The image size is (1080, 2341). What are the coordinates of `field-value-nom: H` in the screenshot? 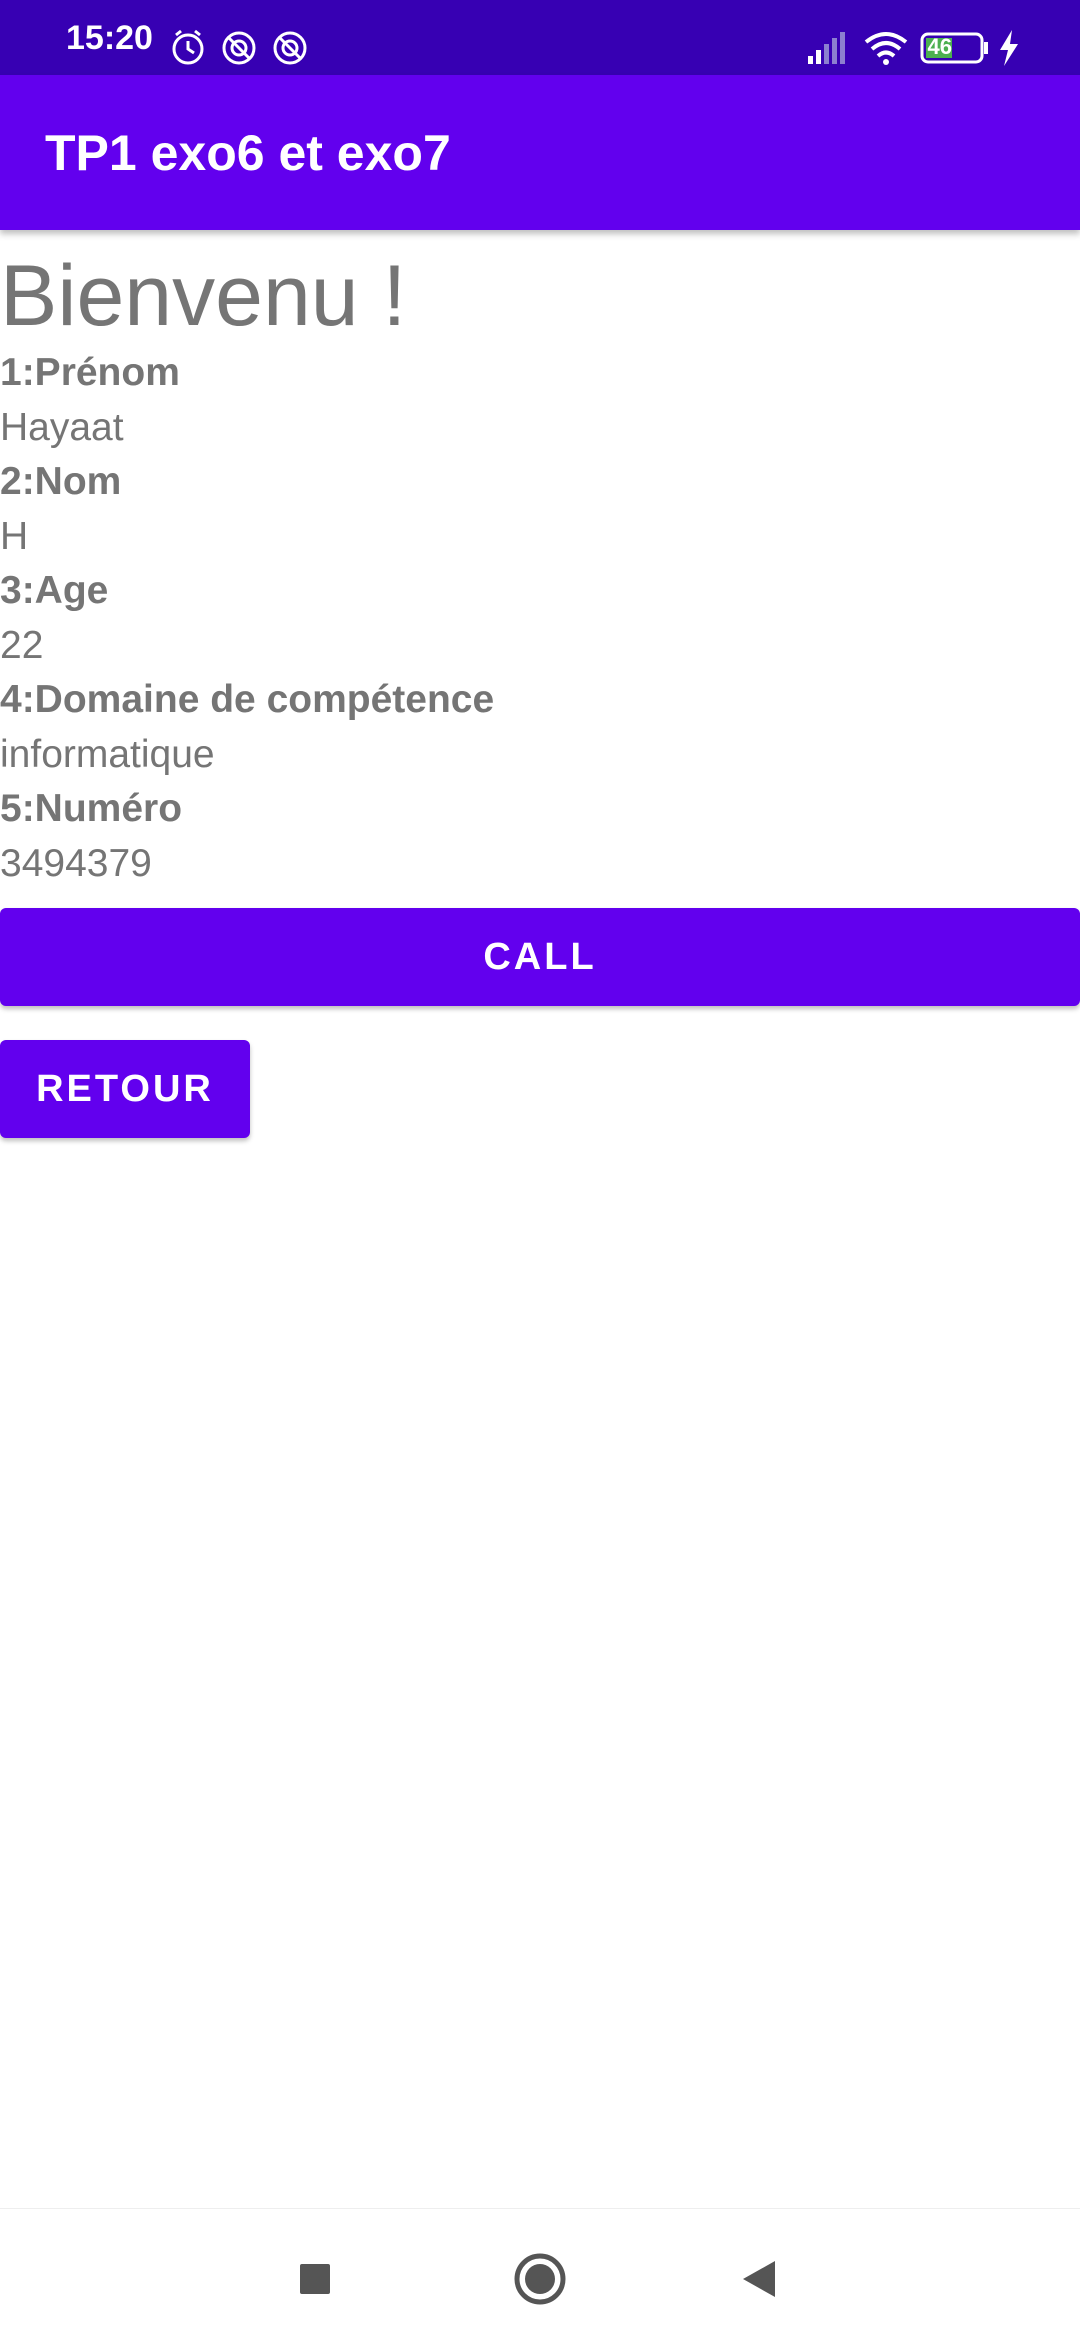 It's located at (14, 536).